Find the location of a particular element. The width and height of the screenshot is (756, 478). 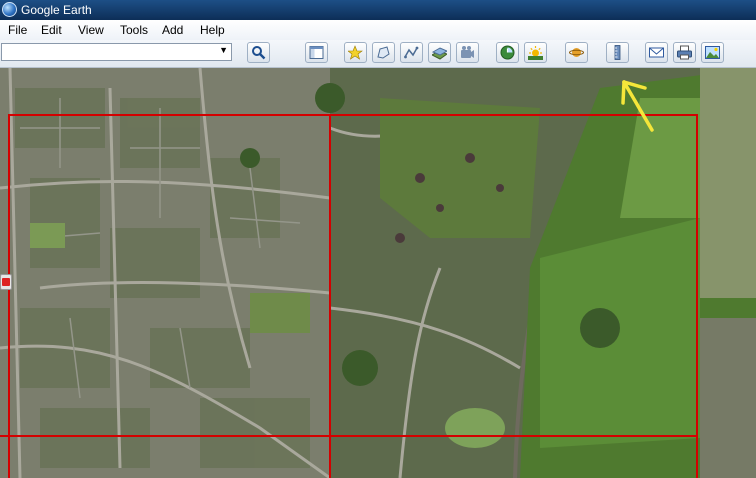

sunlight-icon is located at coordinates (535, 53).